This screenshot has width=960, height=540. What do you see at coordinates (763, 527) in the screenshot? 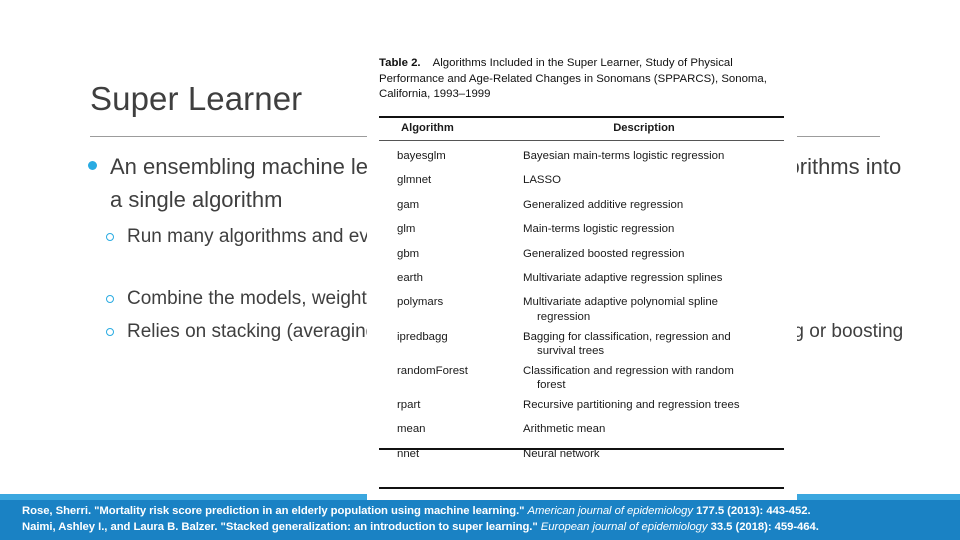
I see `citation-2-post: 33.5 (2018): 459-464.` at bounding box center [763, 527].